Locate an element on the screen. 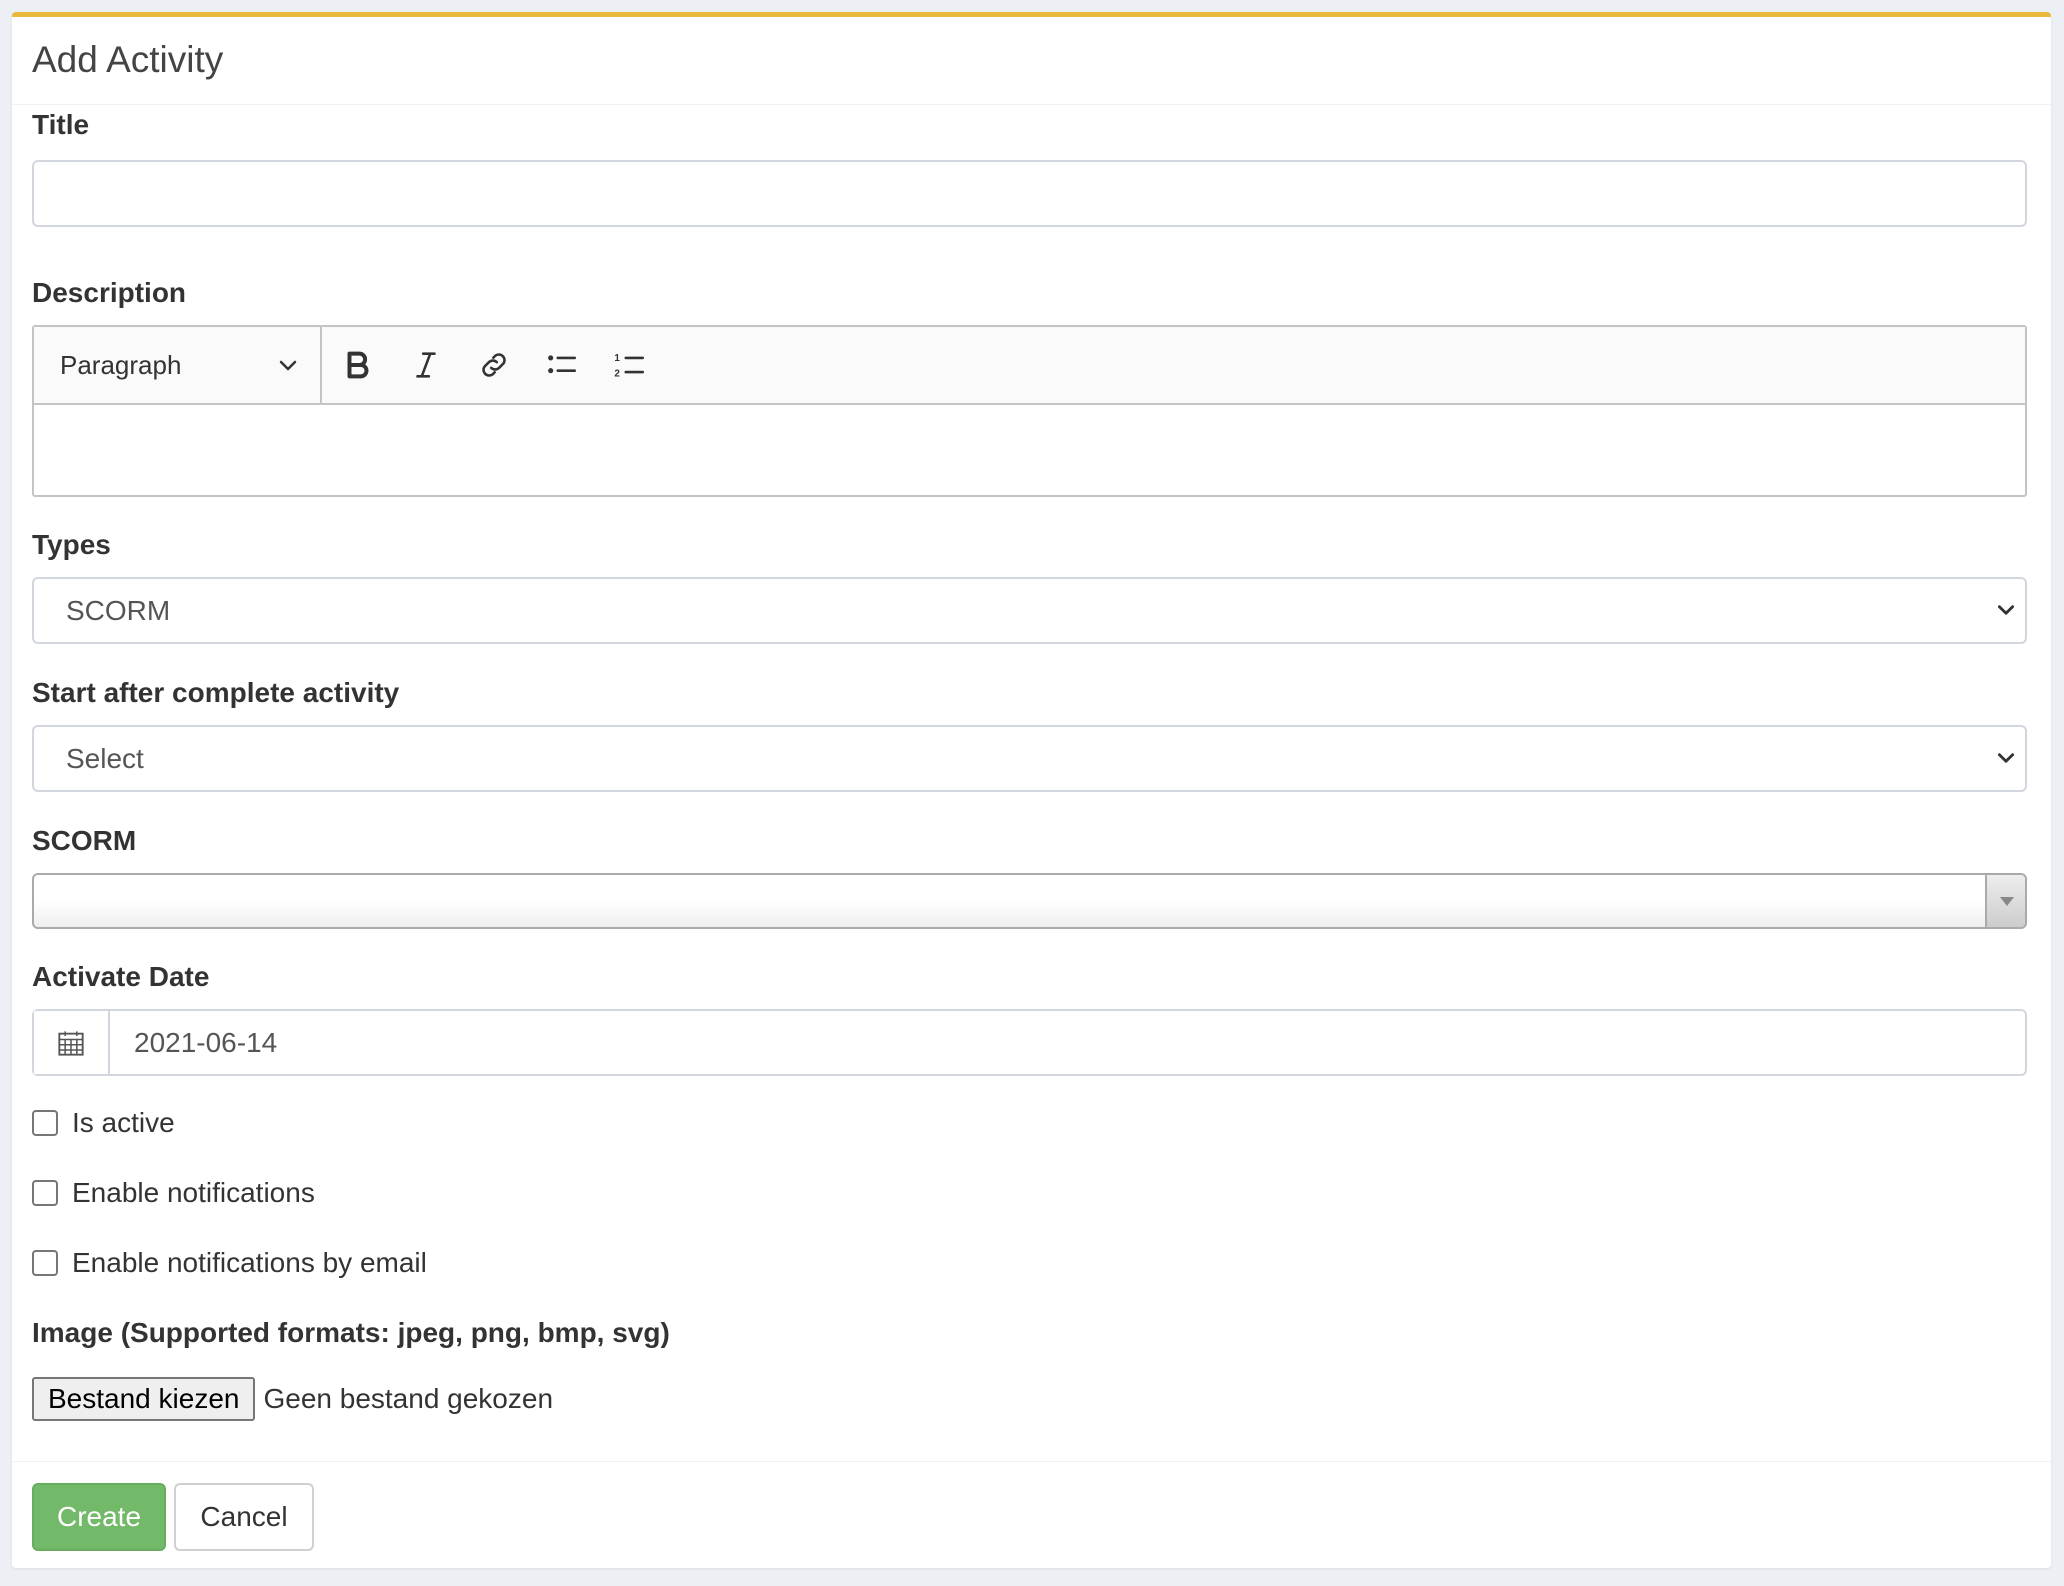 The image size is (2064, 1586). is-active-checkbox is located at coordinates (45, 1123).